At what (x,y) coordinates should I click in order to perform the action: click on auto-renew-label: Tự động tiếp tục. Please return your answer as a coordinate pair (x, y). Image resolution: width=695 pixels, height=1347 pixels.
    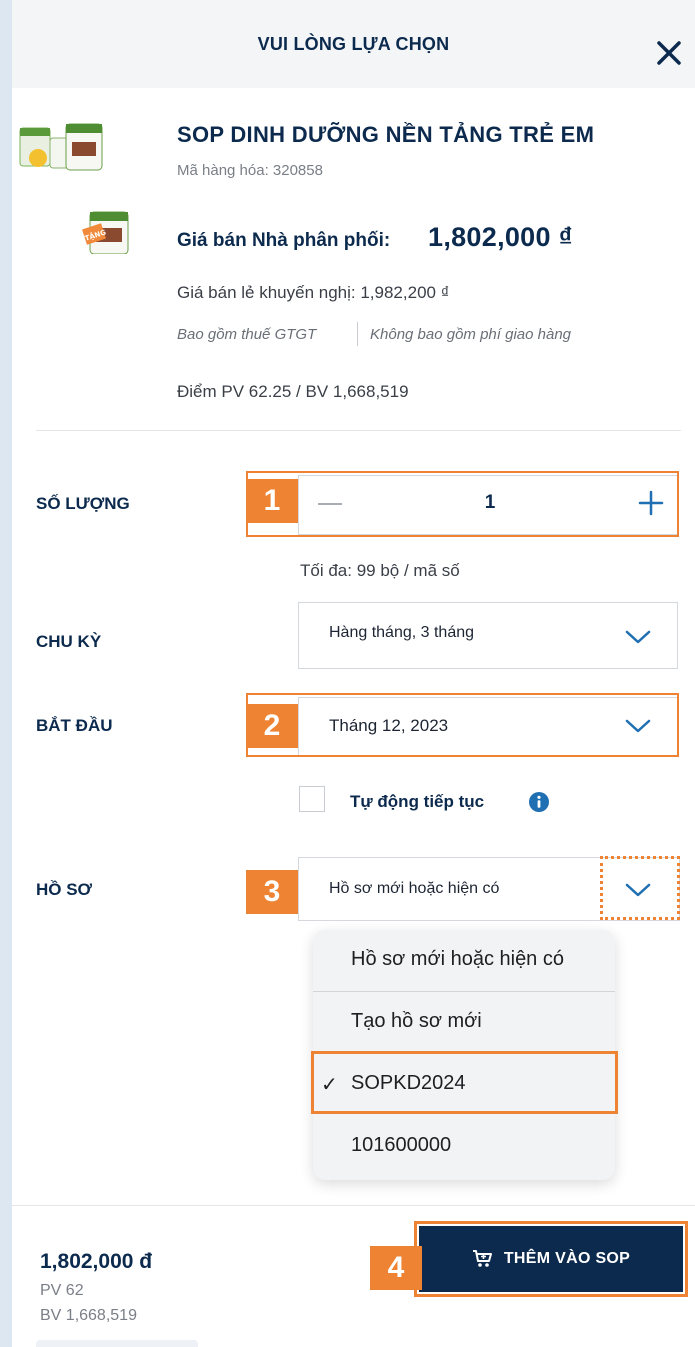
    Looking at the image, I should click on (417, 801).